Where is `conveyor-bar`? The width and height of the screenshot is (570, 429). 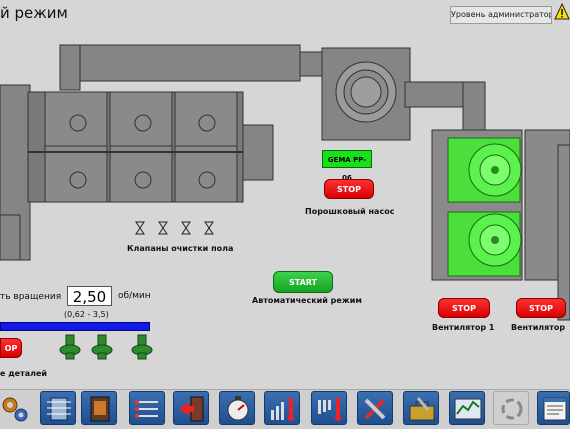 conveyor-bar is located at coordinates (75, 326).